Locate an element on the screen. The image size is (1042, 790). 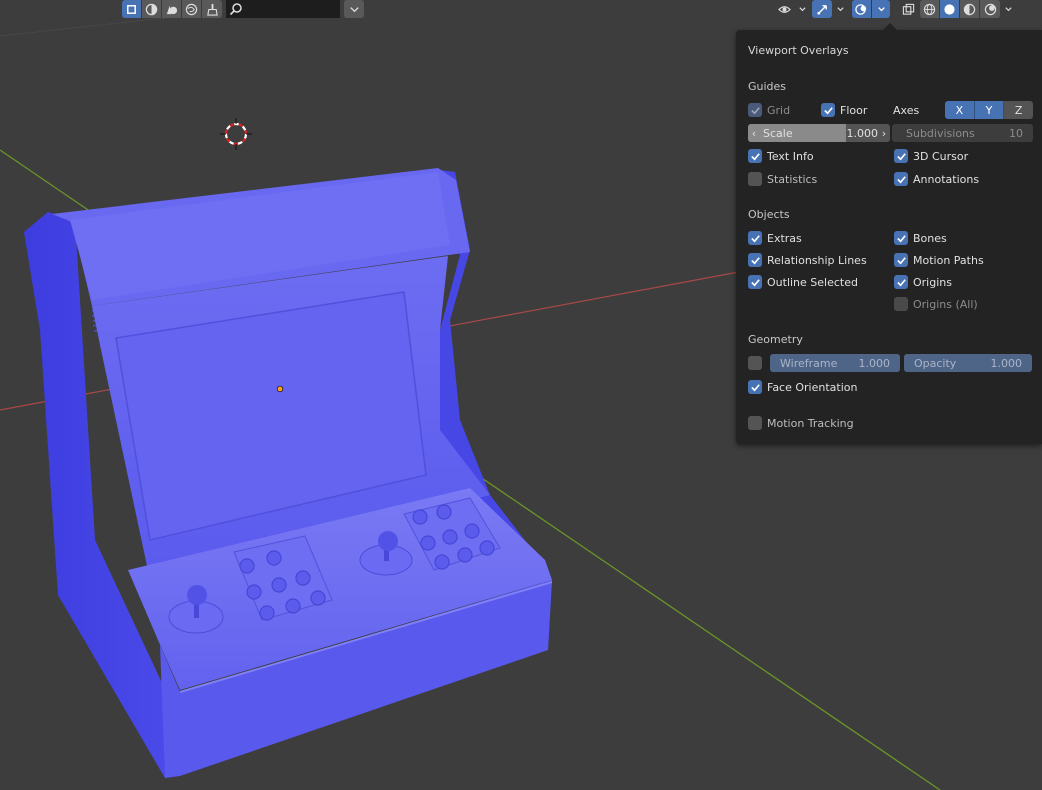
shading-sphere-icon is located at coordinates (151, 9).